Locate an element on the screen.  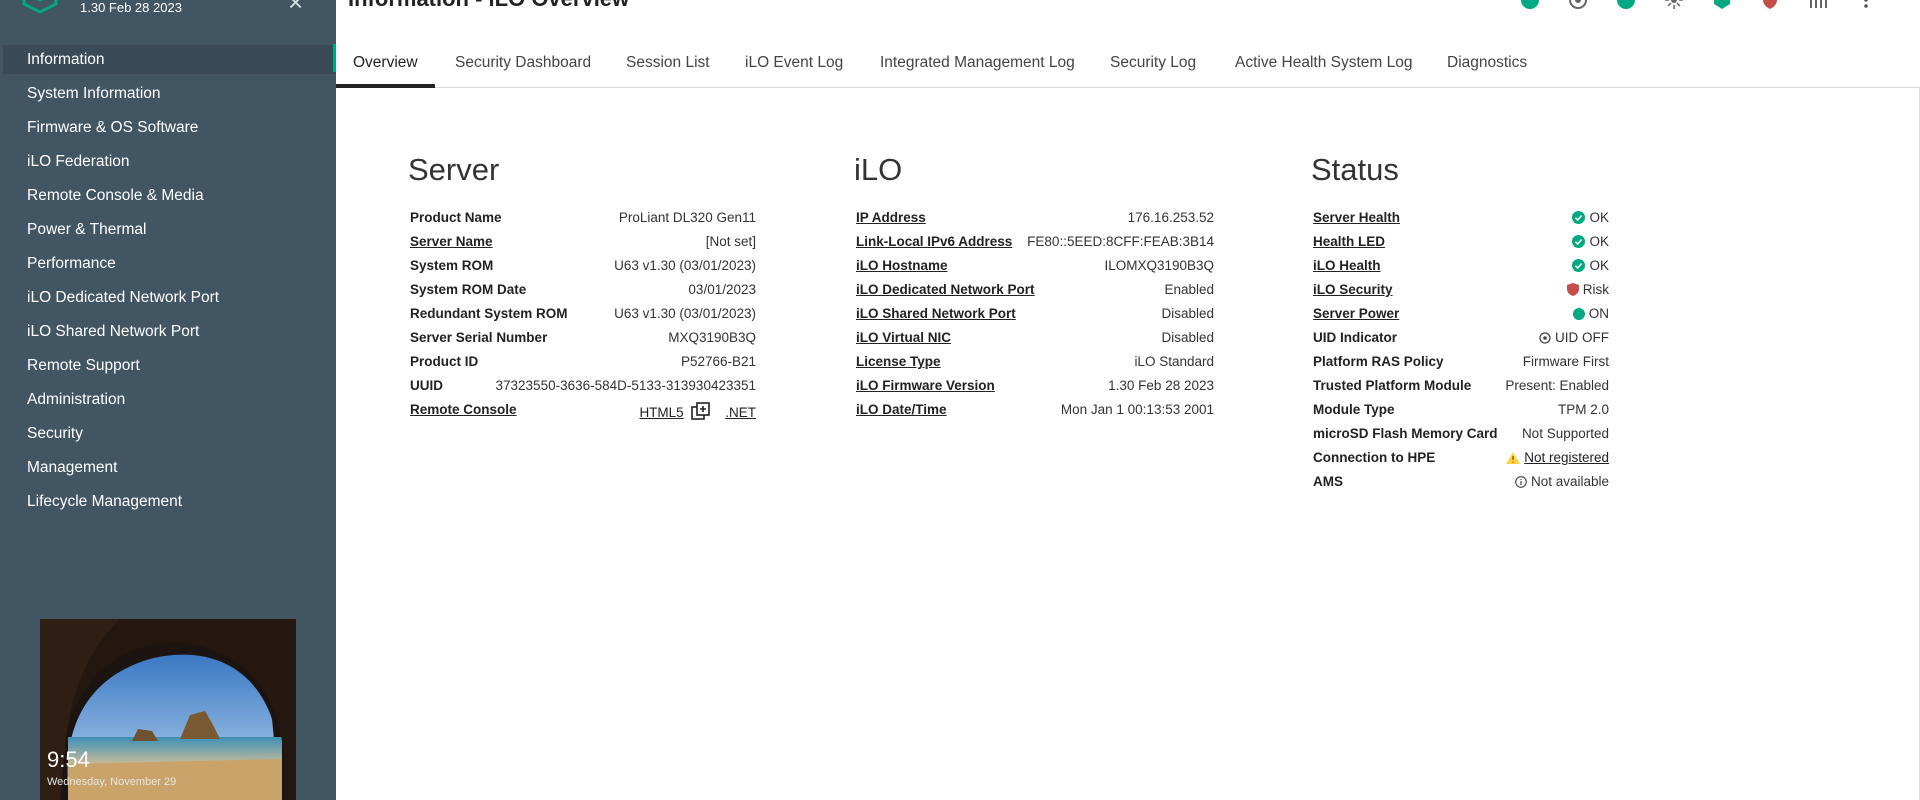
security-shield-icon is located at coordinates (1770, 5).